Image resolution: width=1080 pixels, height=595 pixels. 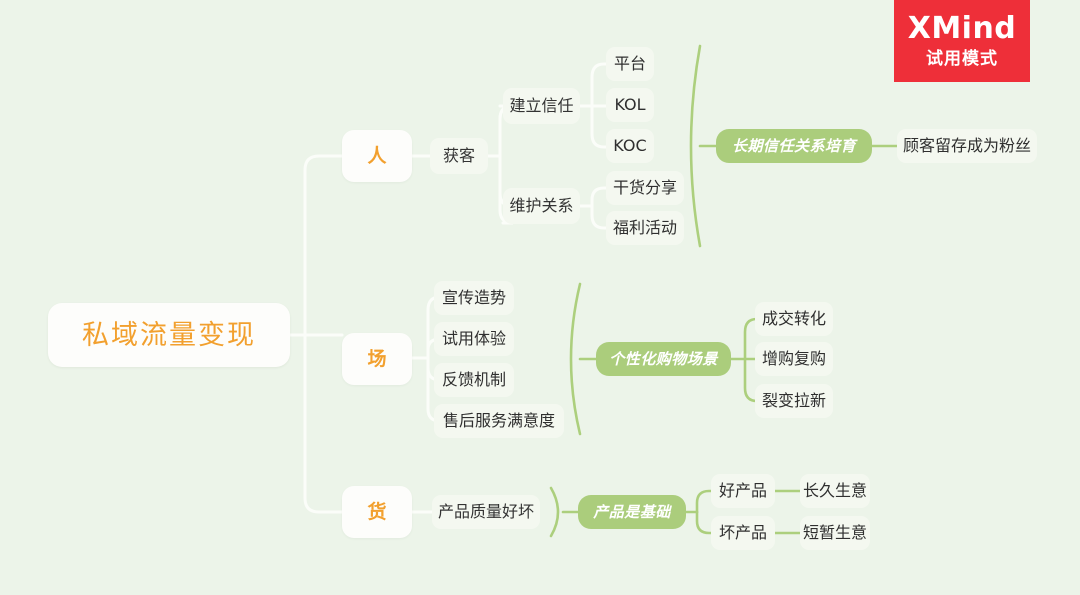 I want to click on topic-feedback-mechanism-label: 反馈机制, so click(x=473, y=379).